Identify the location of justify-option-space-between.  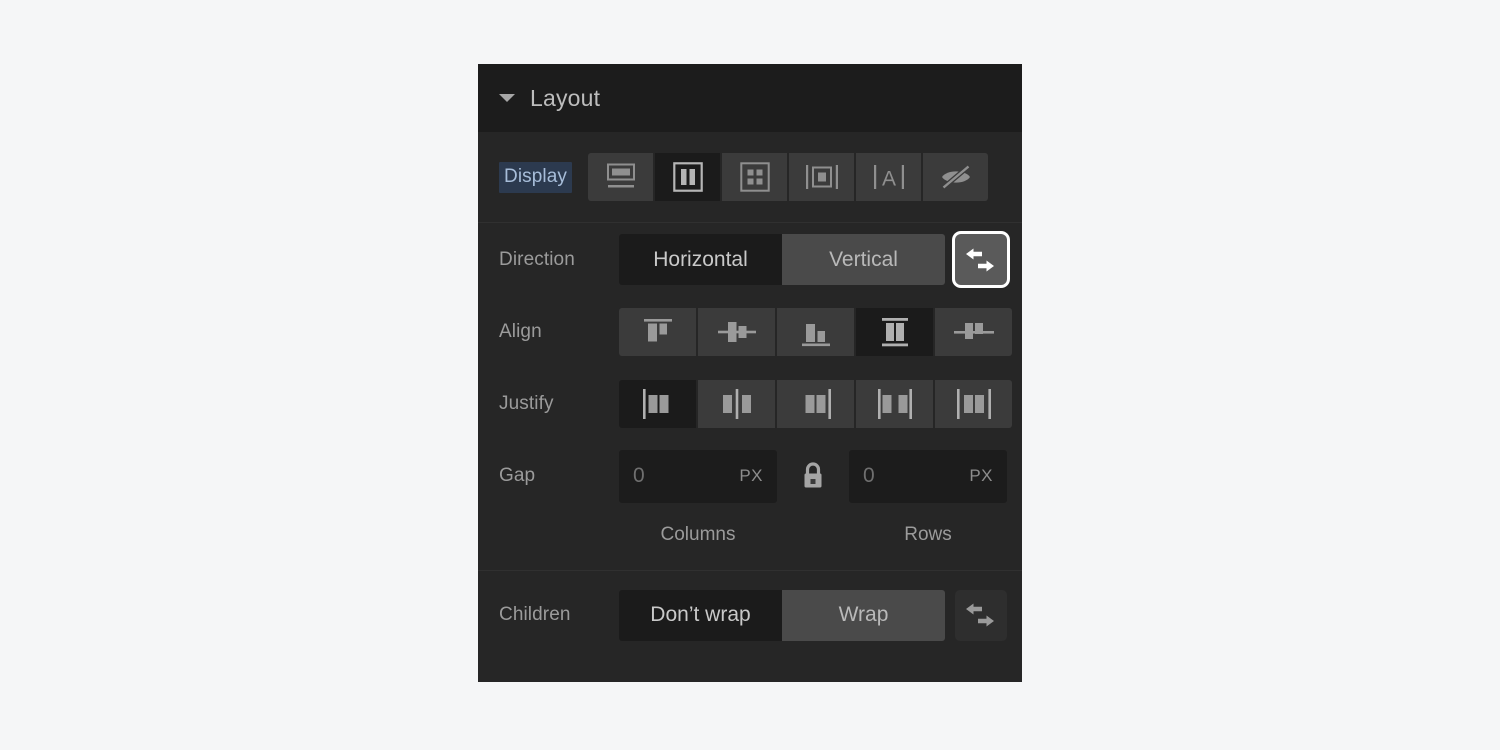
(894, 404).